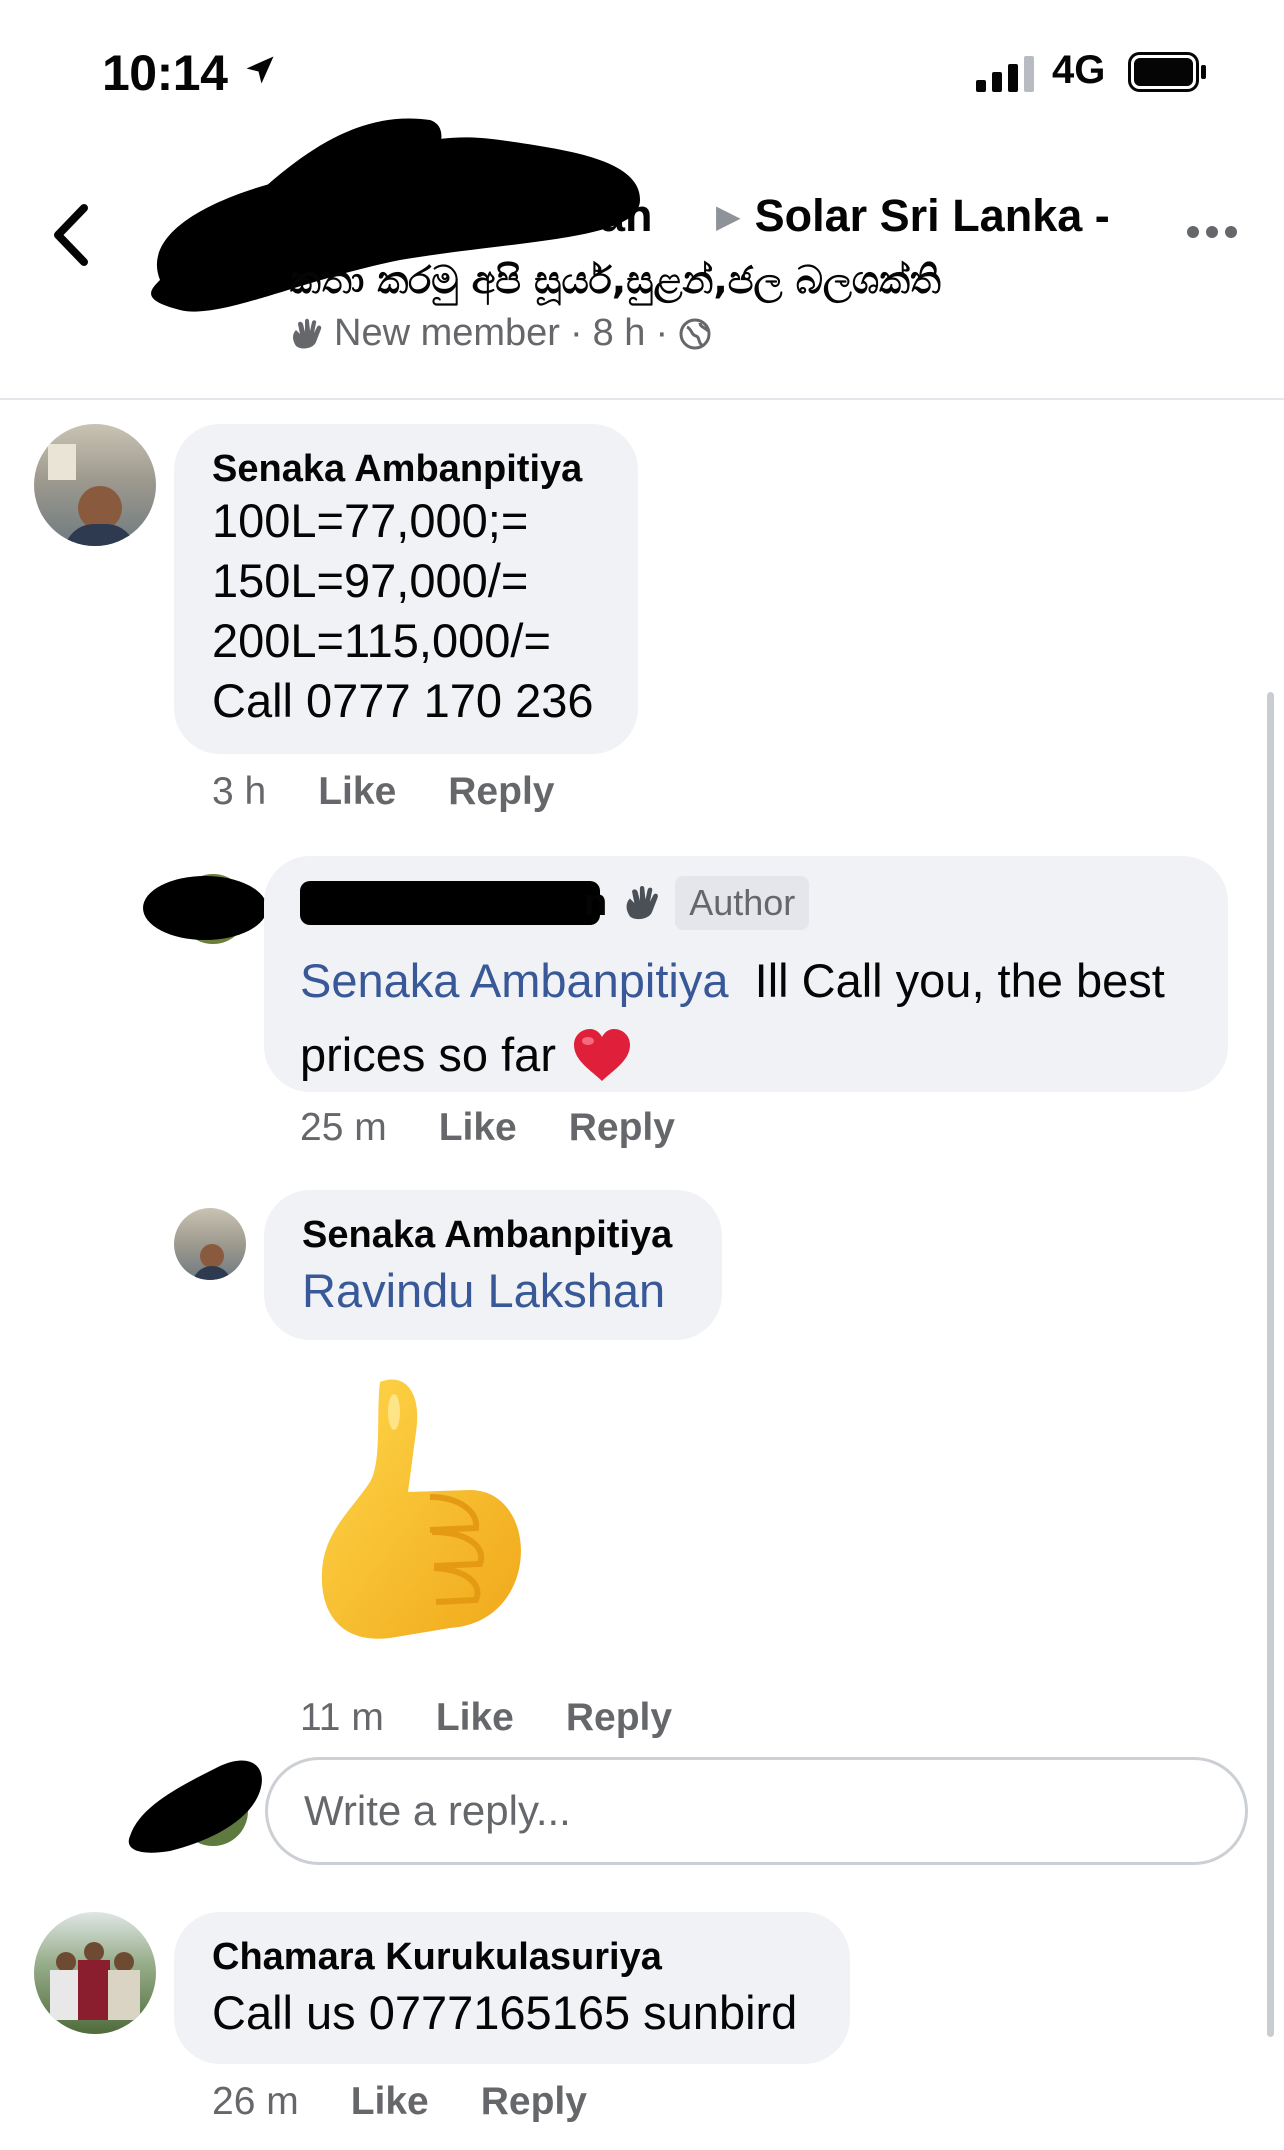 The height and width of the screenshot is (2150, 1284). I want to click on comment-actions: 11 m Like Reply, so click(512, 1718).